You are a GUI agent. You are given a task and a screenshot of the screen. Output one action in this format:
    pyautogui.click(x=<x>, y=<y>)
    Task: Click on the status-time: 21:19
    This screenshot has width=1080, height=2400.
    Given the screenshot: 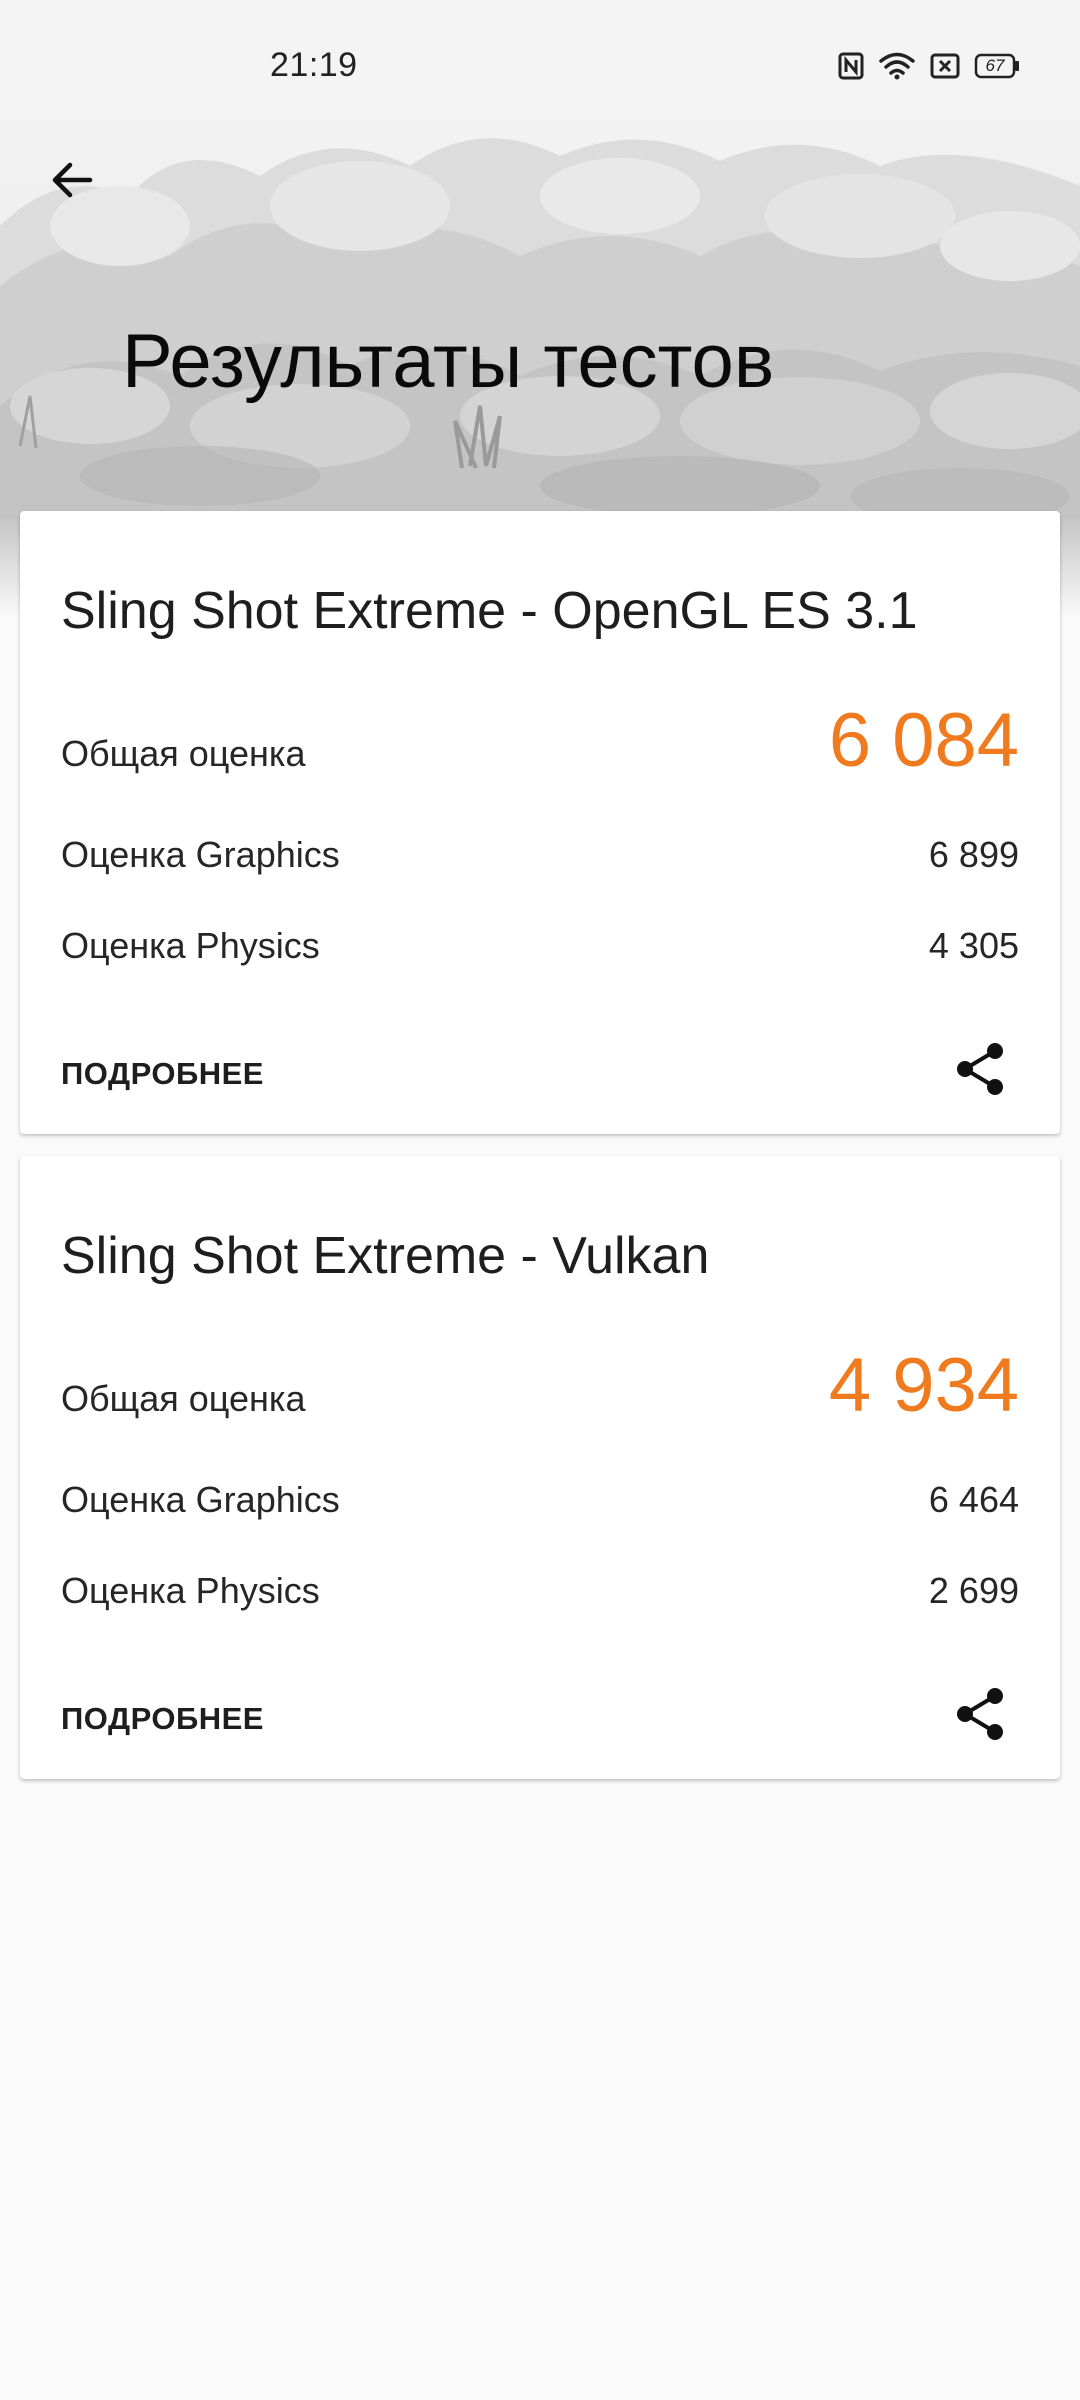 What is the action you would take?
    pyautogui.click(x=314, y=65)
    